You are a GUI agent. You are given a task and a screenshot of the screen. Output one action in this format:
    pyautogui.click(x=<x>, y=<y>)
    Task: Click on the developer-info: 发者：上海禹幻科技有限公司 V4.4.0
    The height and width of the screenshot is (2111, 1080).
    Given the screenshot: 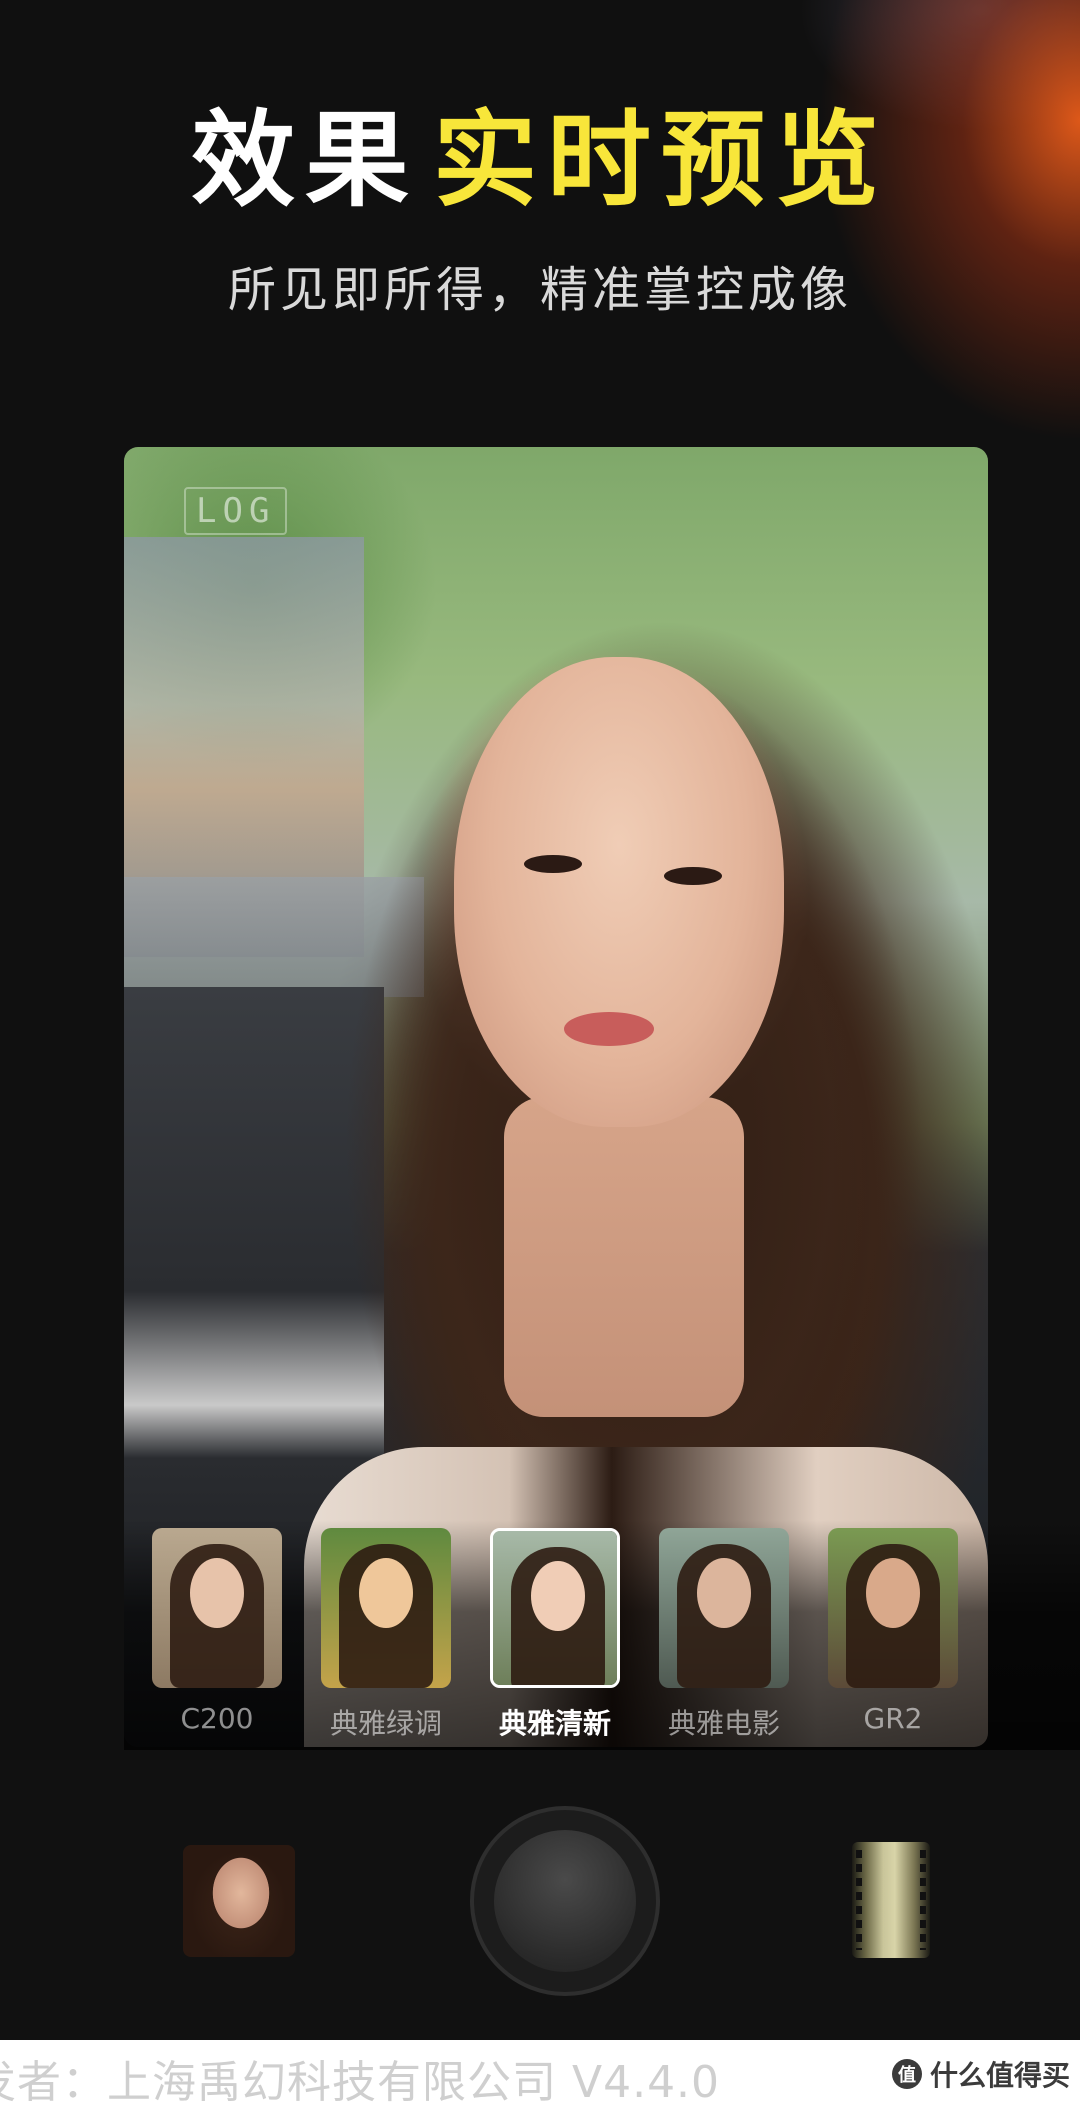 What is the action you would take?
    pyautogui.click(x=360, y=2082)
    